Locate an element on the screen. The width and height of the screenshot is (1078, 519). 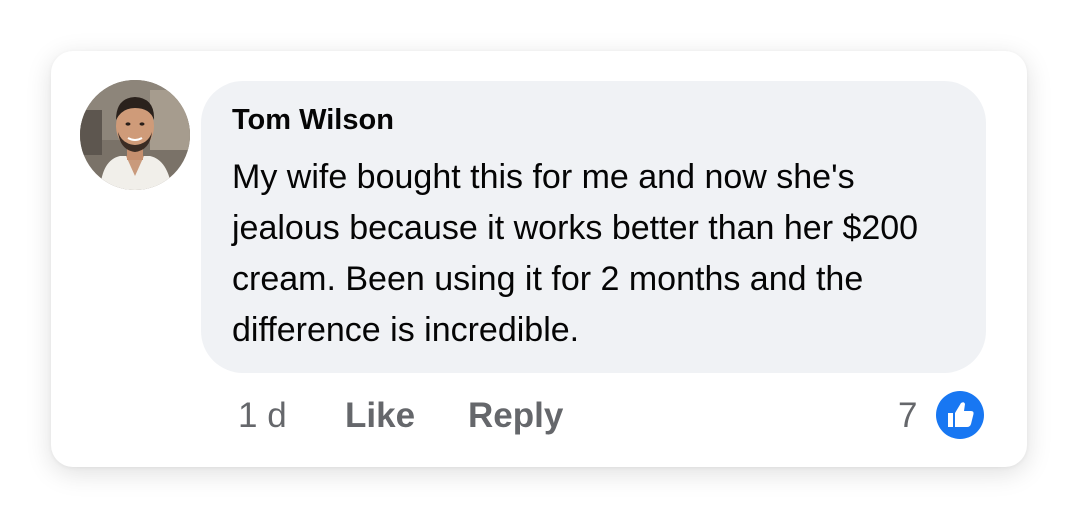
comment-author: Tom Wilson is located at coordinates (313, 120).